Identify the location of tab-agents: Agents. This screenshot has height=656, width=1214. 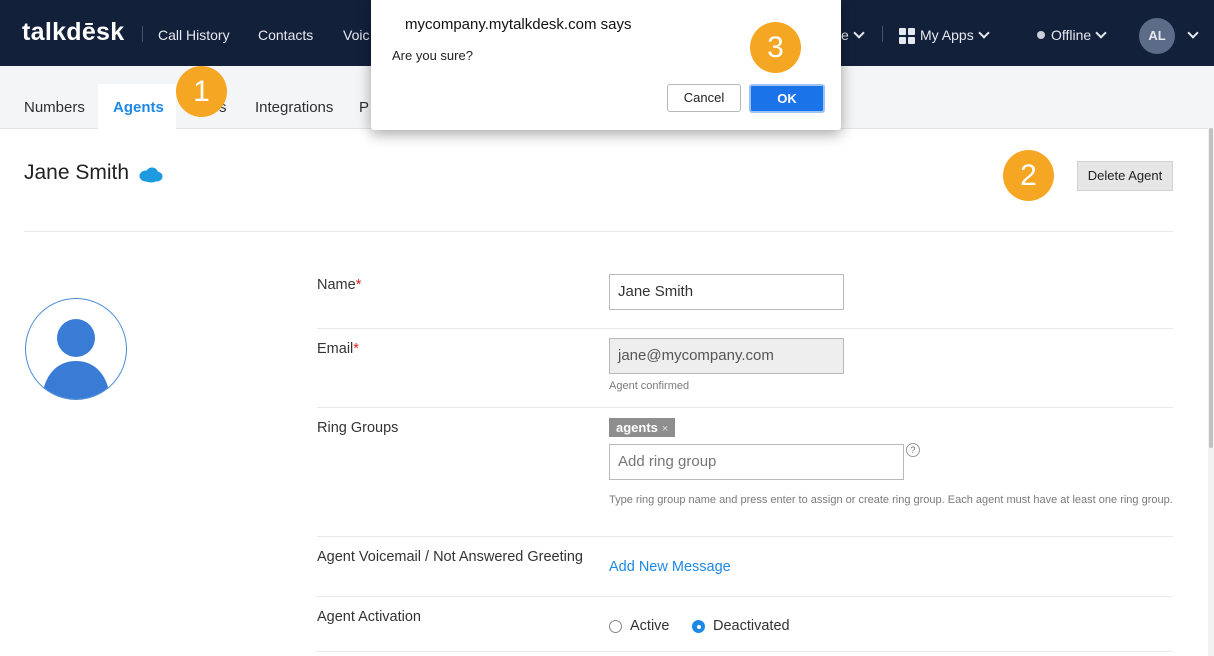
(138, 107).